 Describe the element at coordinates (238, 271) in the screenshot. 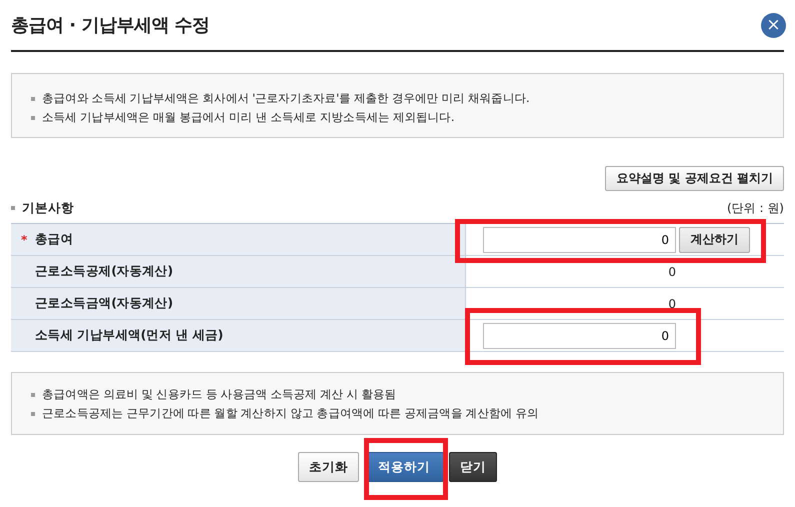

I see `row-label: 근로소득공제(자동계산)` at that location.